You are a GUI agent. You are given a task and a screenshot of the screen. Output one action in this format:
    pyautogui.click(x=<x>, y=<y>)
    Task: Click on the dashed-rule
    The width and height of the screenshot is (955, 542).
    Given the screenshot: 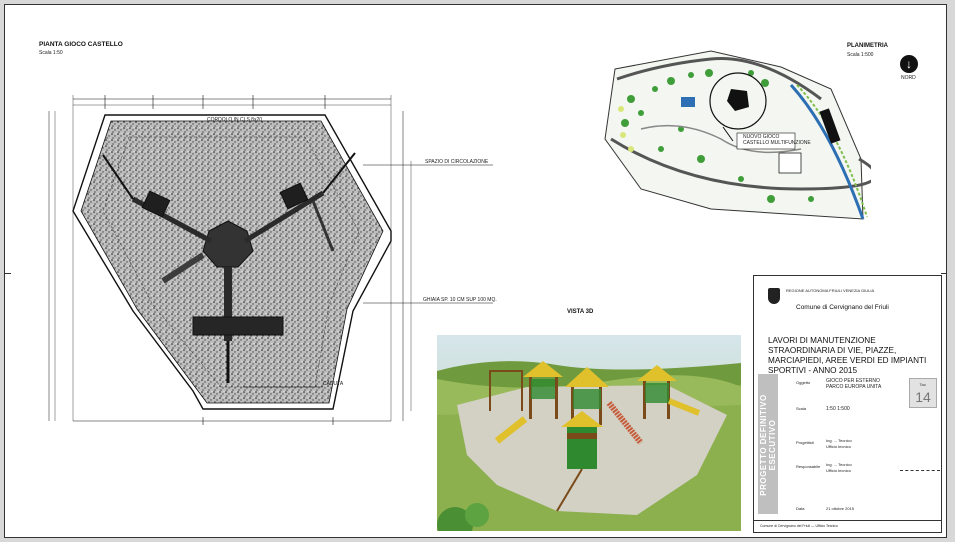 What is the action you would take?
    pyautogui.click(x=920, y=470)
    